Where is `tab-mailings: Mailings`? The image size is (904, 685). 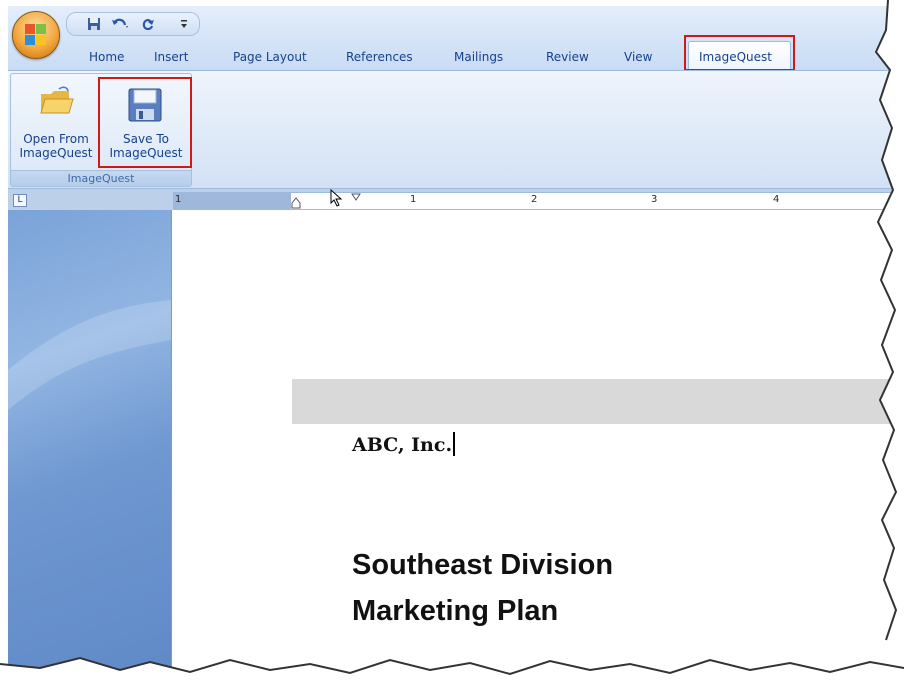
tab-mailings: Mailings is located at coordinates (478, 59).